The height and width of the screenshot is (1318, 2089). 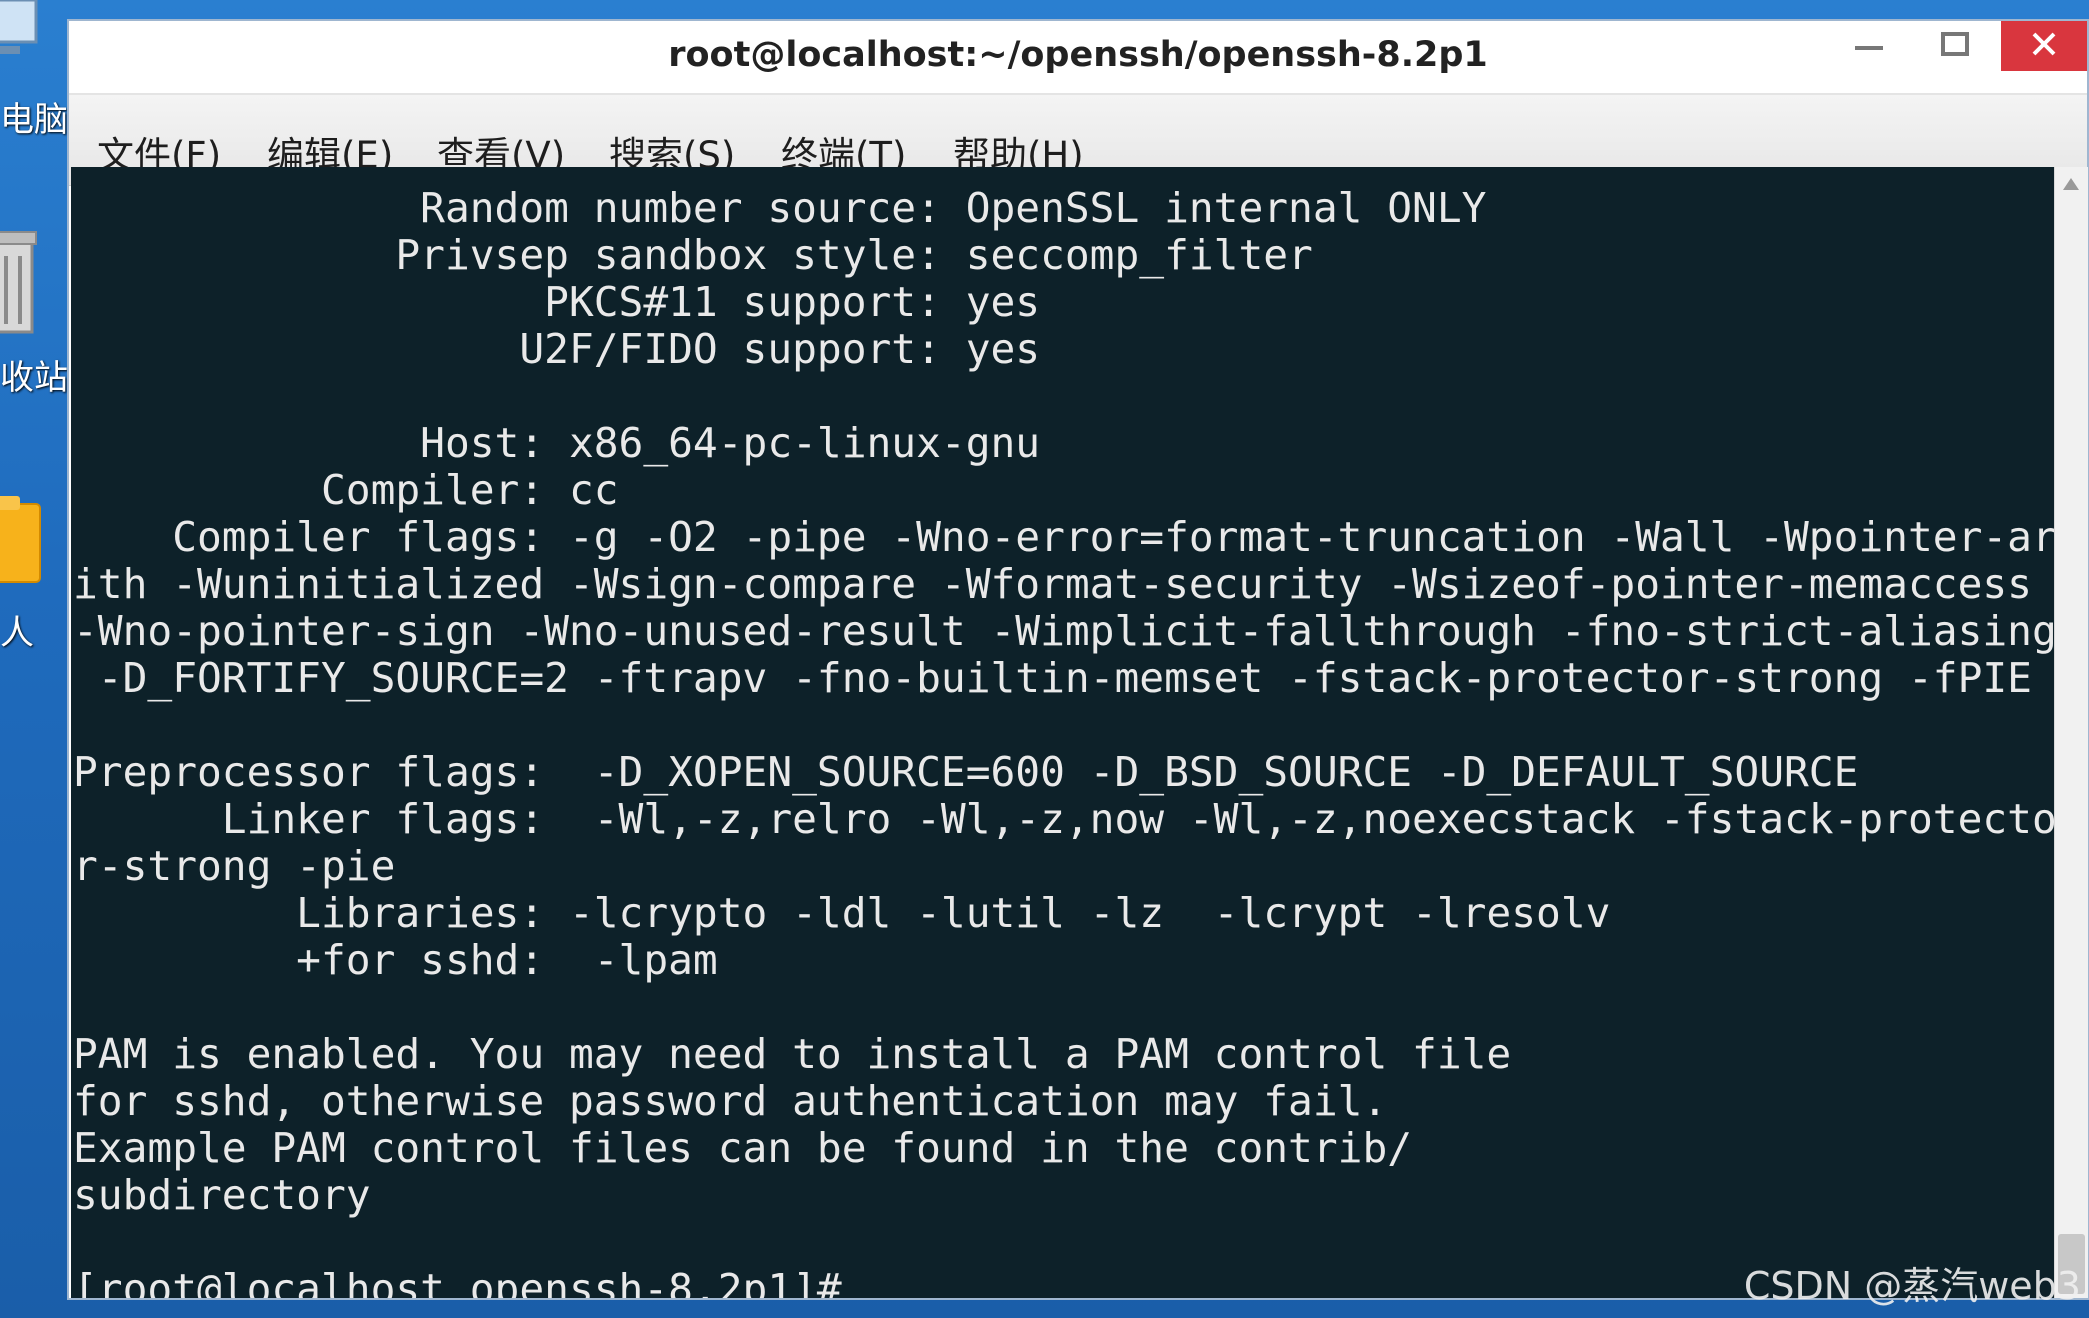 I want to click on maximize-button, so click(x=1955, y=46).